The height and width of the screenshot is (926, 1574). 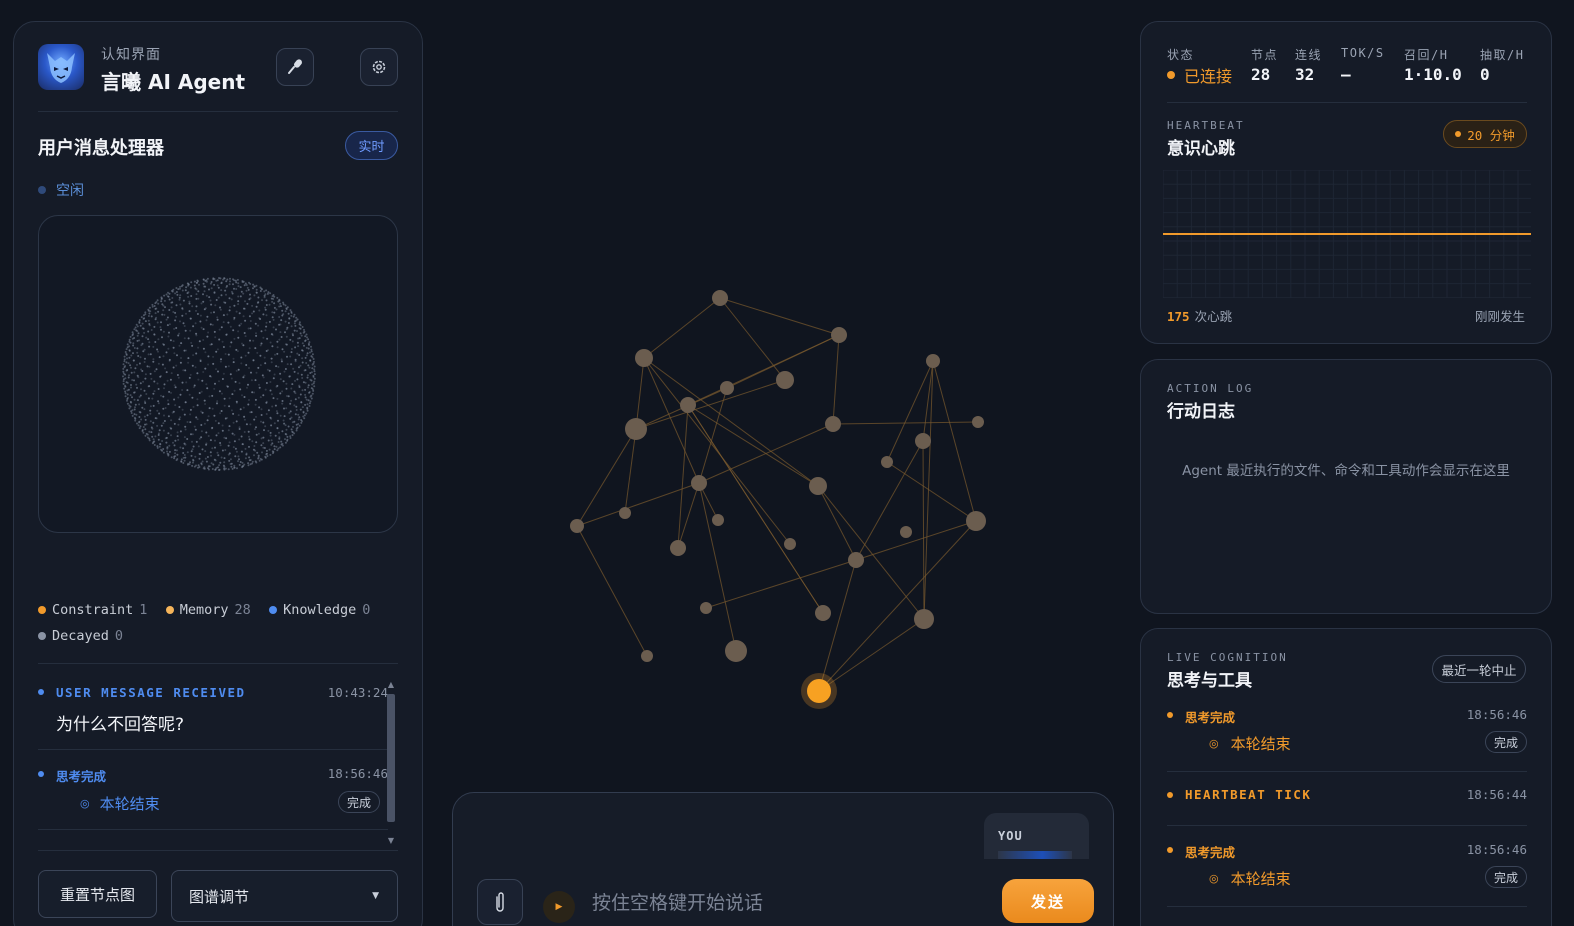 I want to click on legend-decayed: Decayed 0, so click(x=80, y=636).